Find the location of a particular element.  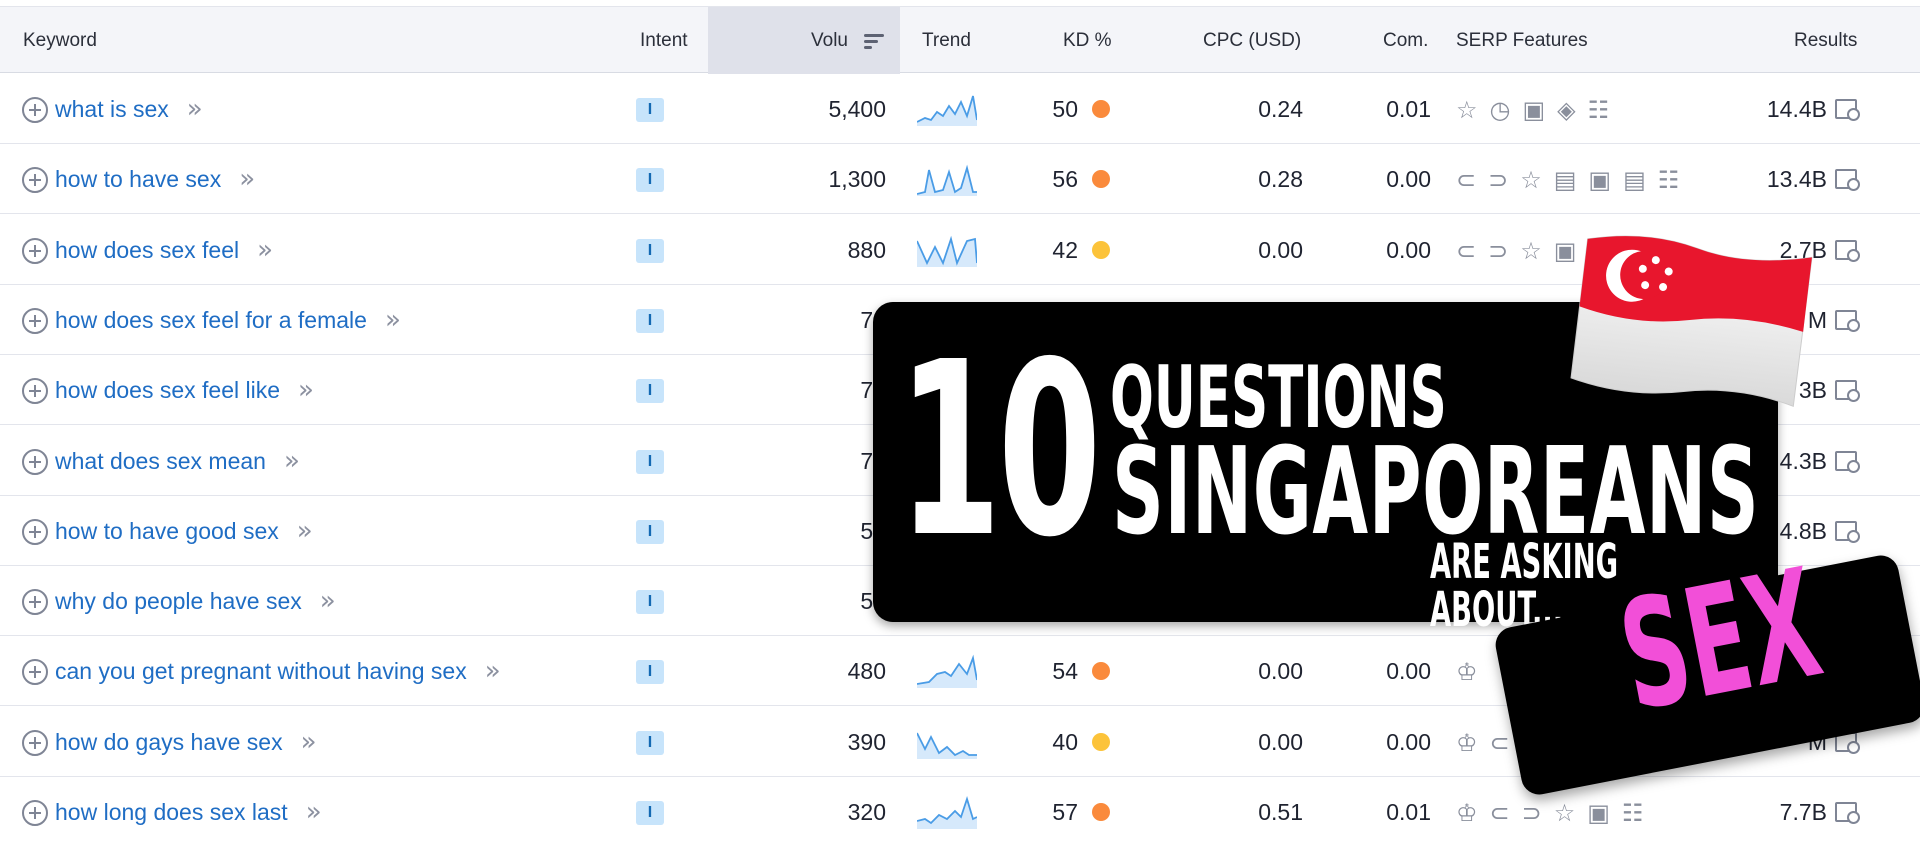

col-trend: Trend is located at coordinates (946, 40).